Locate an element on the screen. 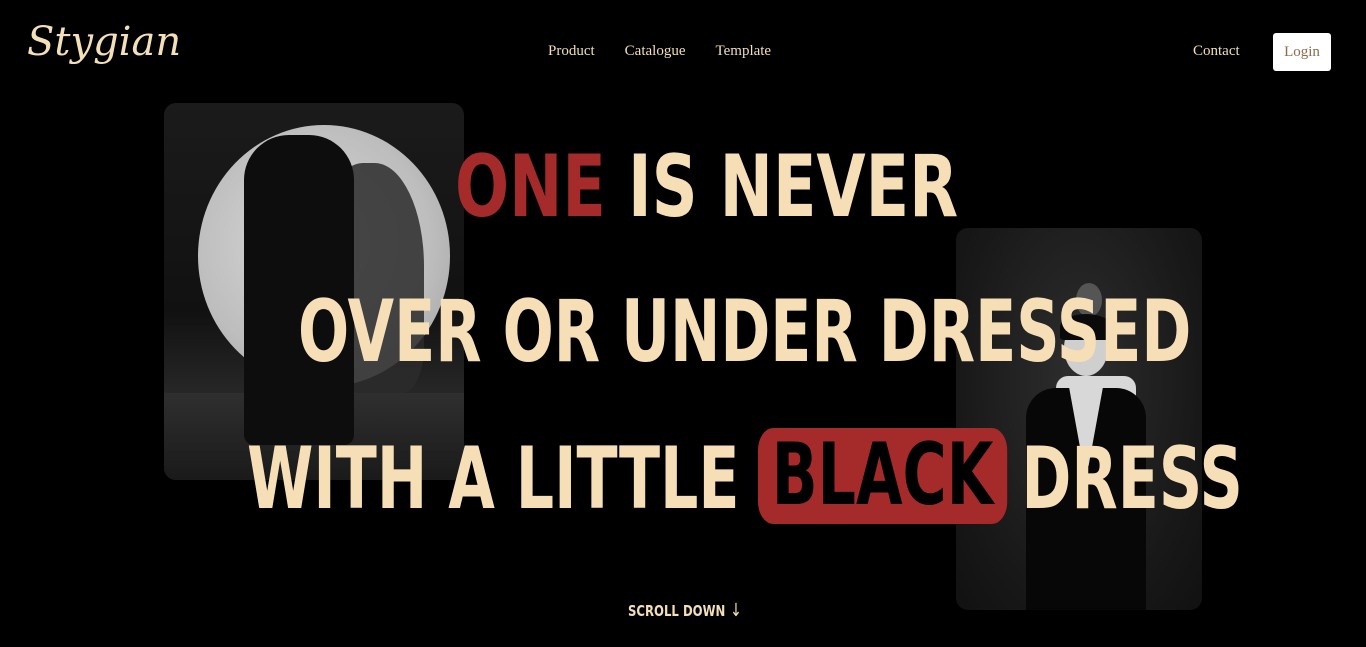  headline-accent-word: ONE is located at coordinates (530, 187).